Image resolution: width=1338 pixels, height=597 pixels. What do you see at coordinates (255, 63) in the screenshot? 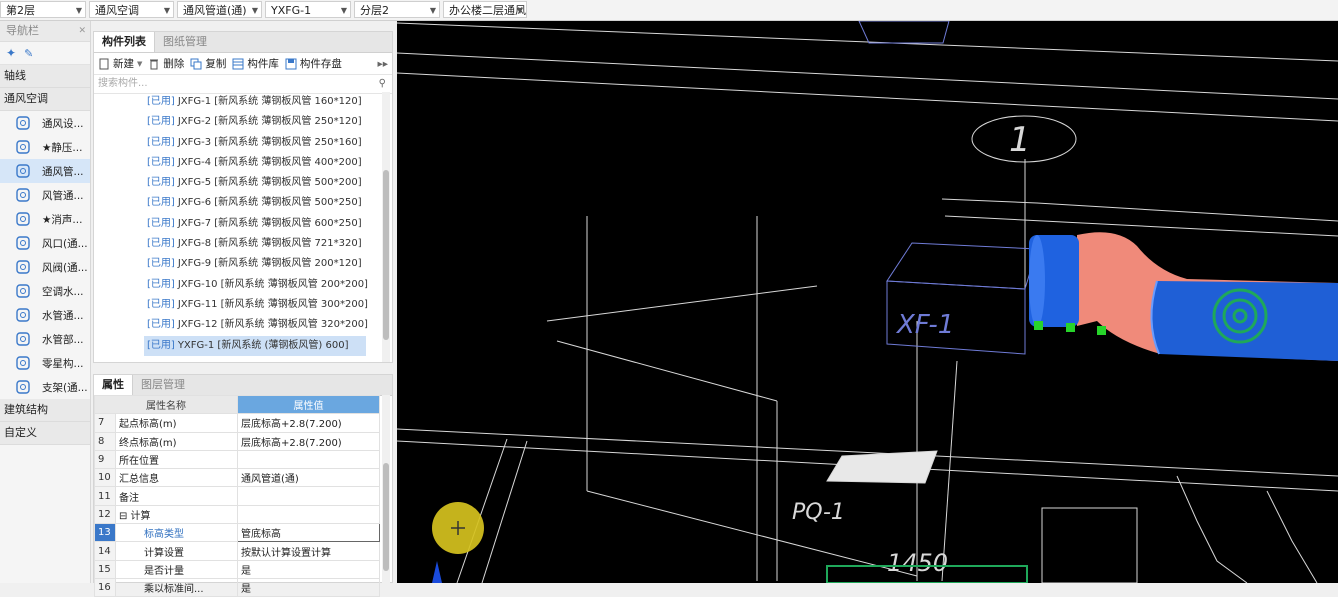
I see `library-button: 构件库` at bounding box center [255, 63].